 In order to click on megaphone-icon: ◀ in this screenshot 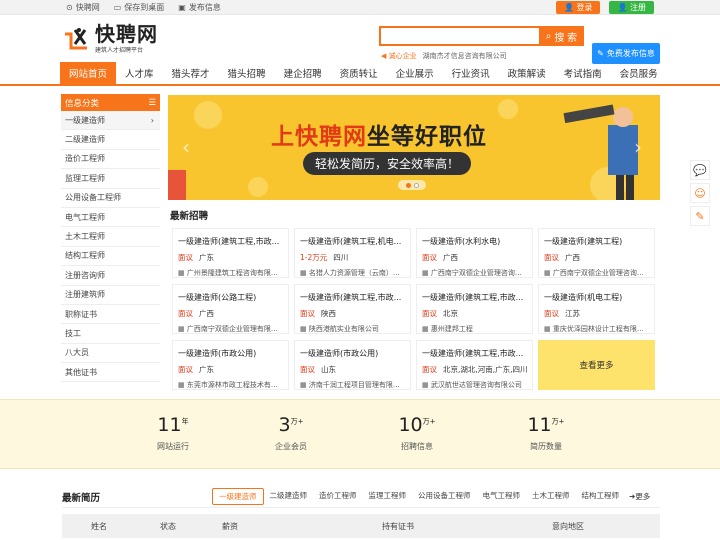, I will do `click(384, 56)`.